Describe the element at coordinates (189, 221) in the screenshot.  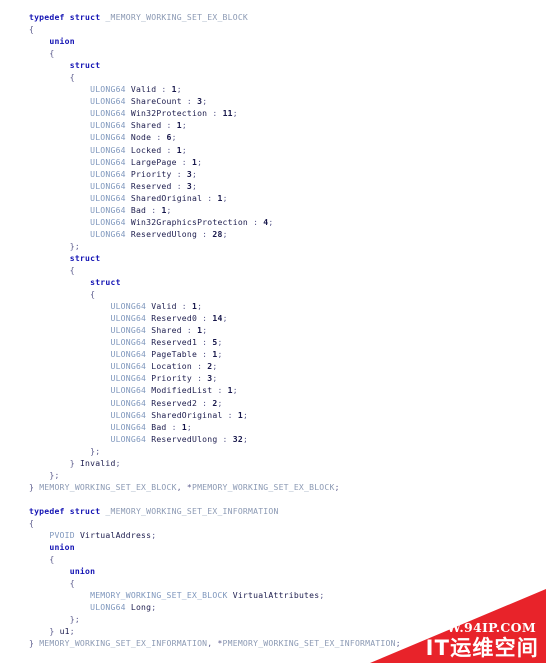
I see `code-token: Win32GraphicsProtection` at that location.